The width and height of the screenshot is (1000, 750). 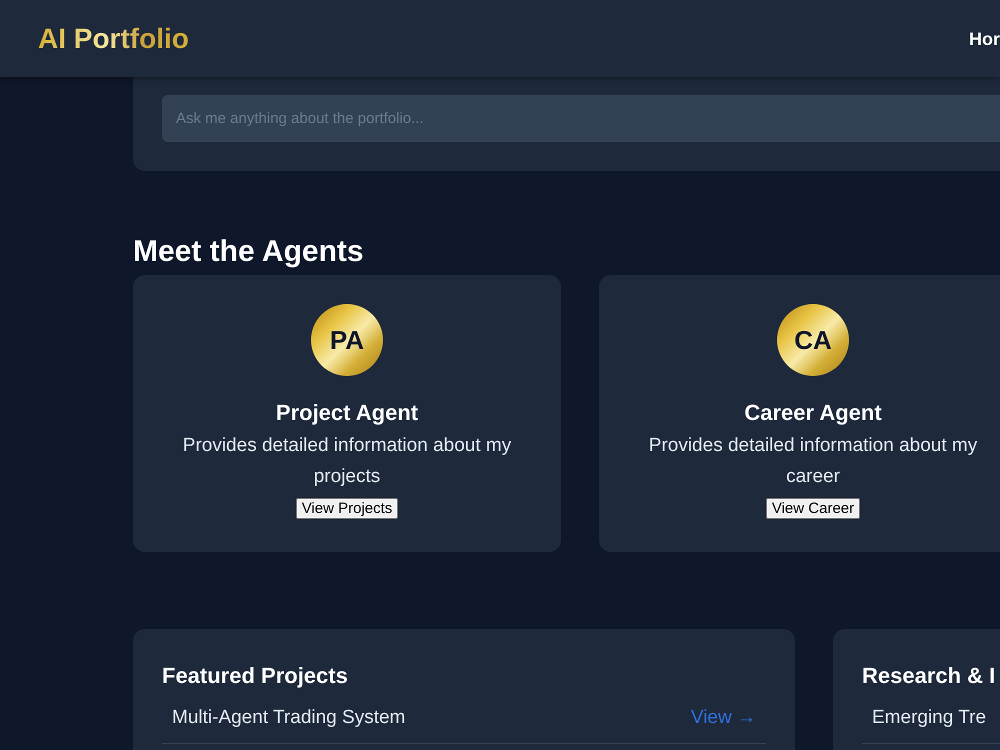 What do you see at coordinates (813, 413) in the screenshot?
I see `agent-name: Career Agent` at bounding box center [813, 413].